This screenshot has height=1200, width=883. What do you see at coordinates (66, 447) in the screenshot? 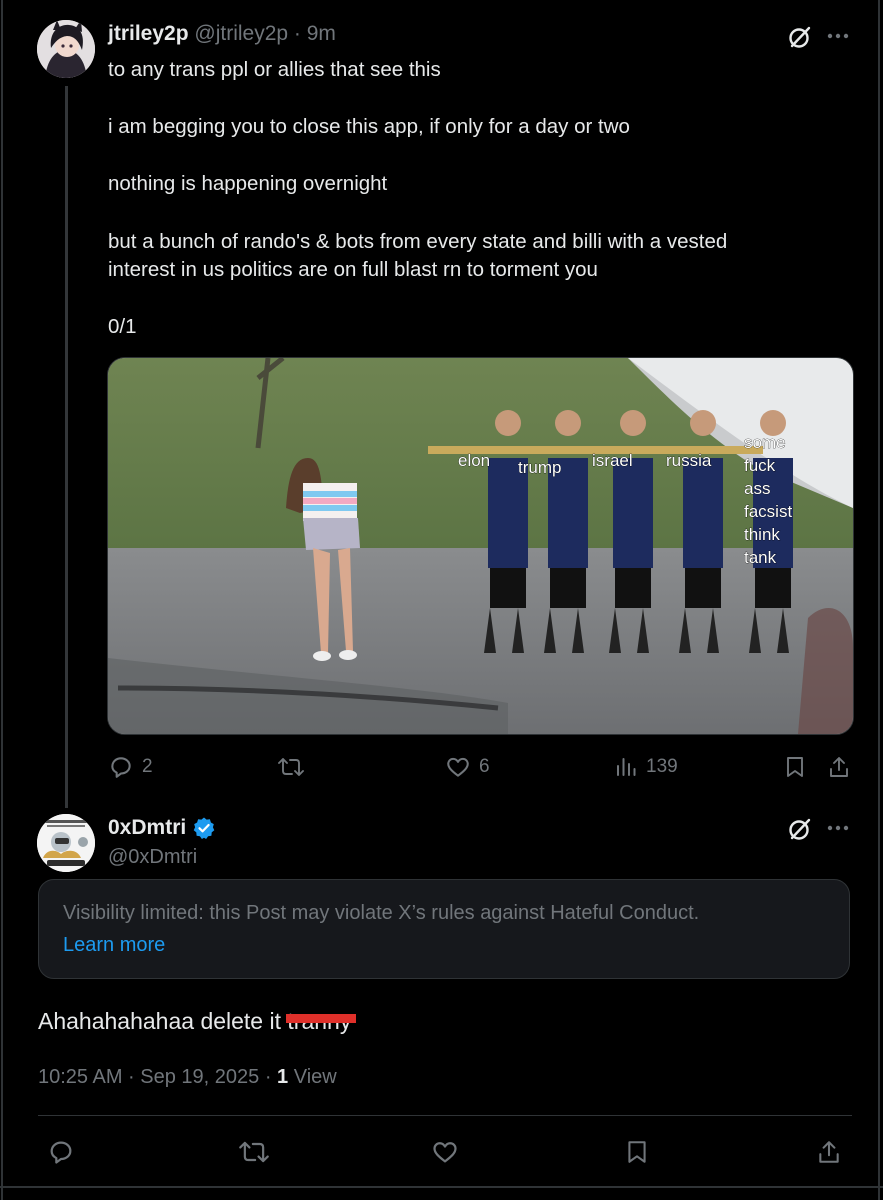
I see `thread-connector-line` at bounding box center [66, 447].